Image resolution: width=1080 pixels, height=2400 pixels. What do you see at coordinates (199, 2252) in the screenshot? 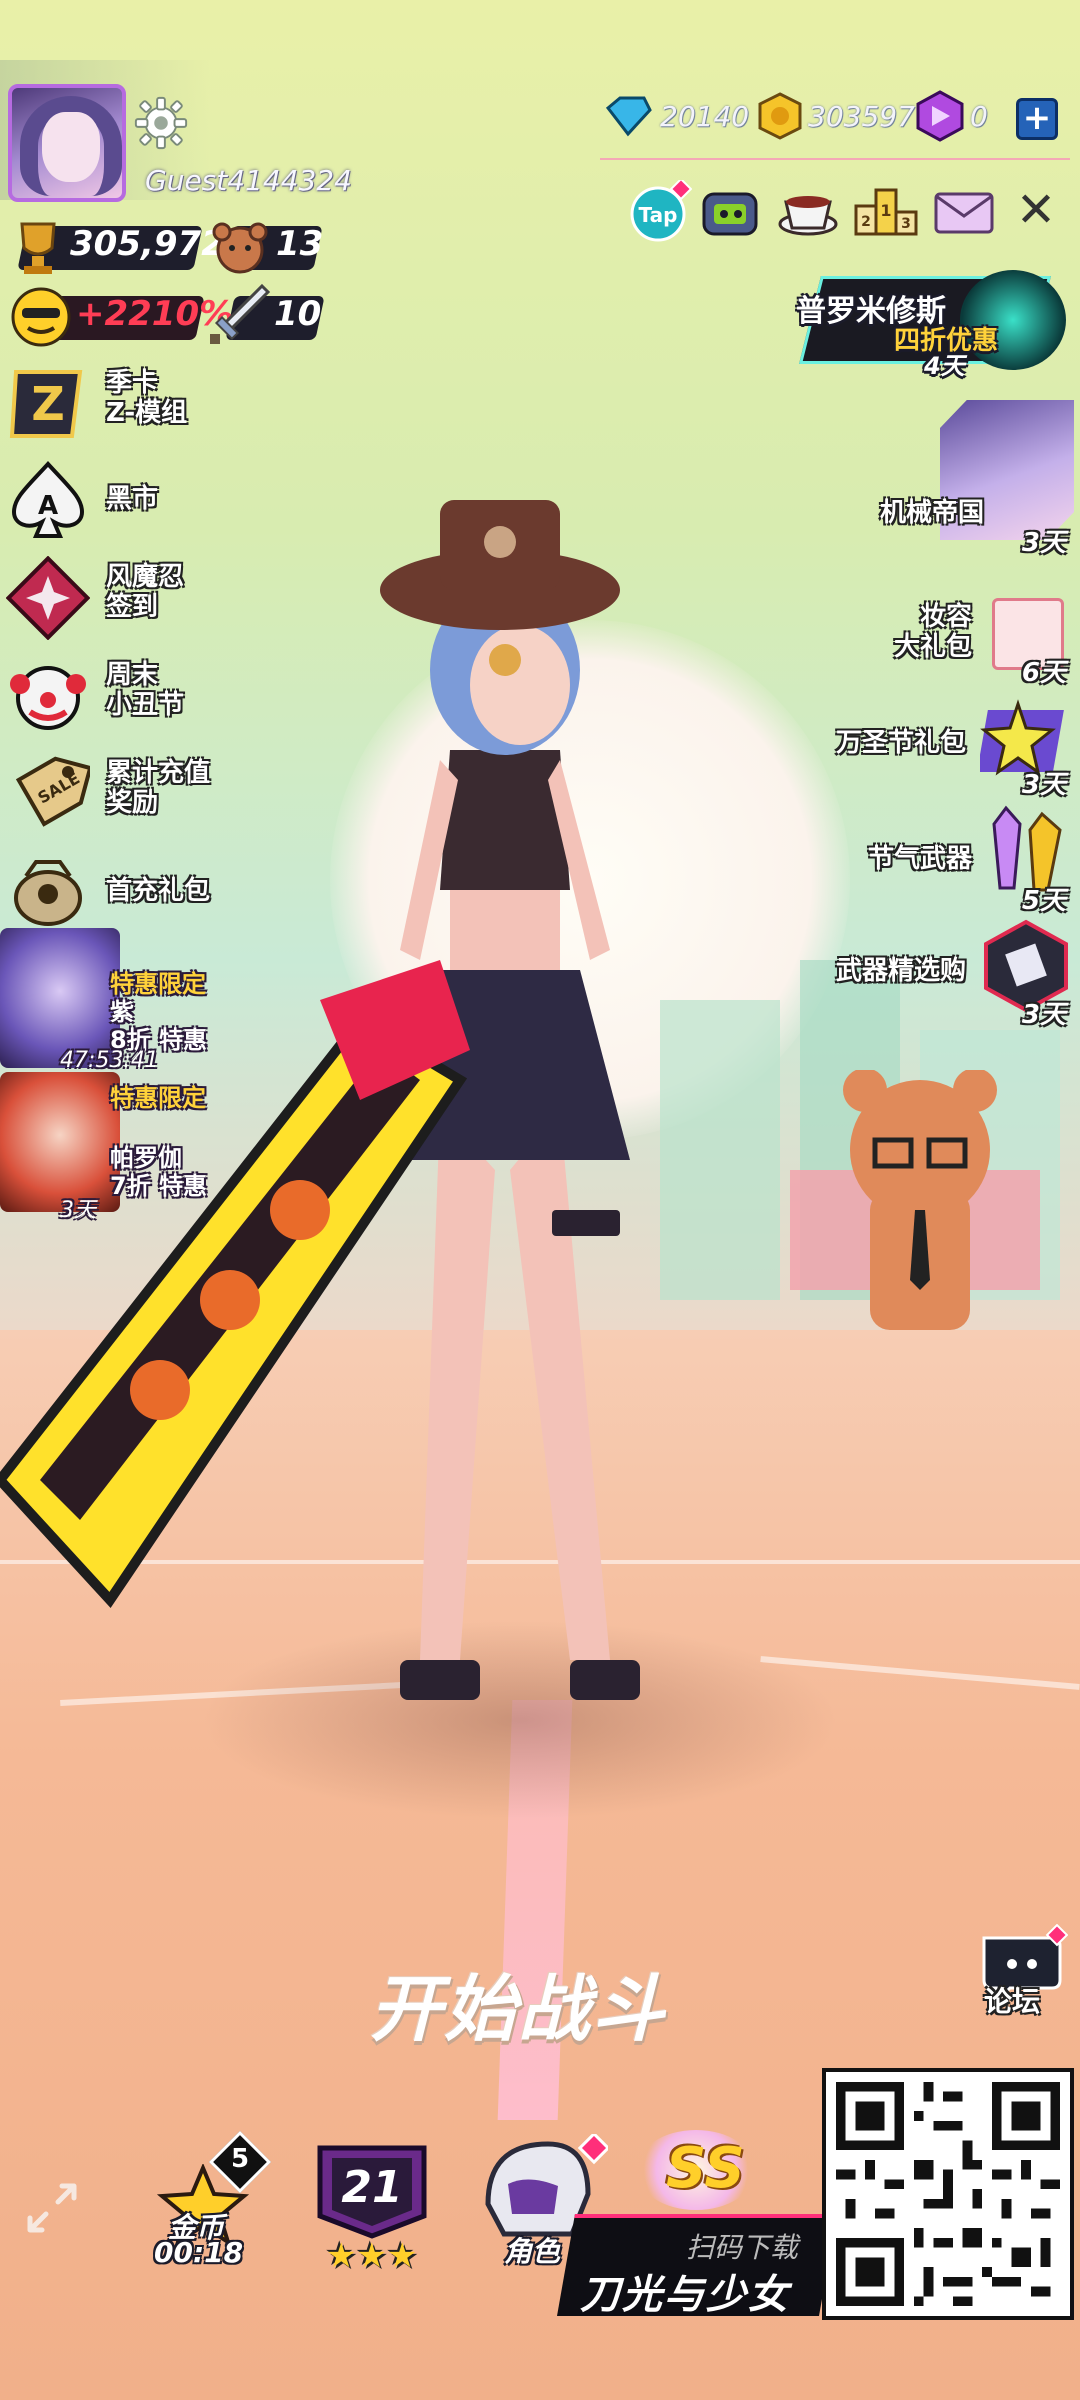
I see `gold-timer: 00:18` at bounding box center [199, 2252].